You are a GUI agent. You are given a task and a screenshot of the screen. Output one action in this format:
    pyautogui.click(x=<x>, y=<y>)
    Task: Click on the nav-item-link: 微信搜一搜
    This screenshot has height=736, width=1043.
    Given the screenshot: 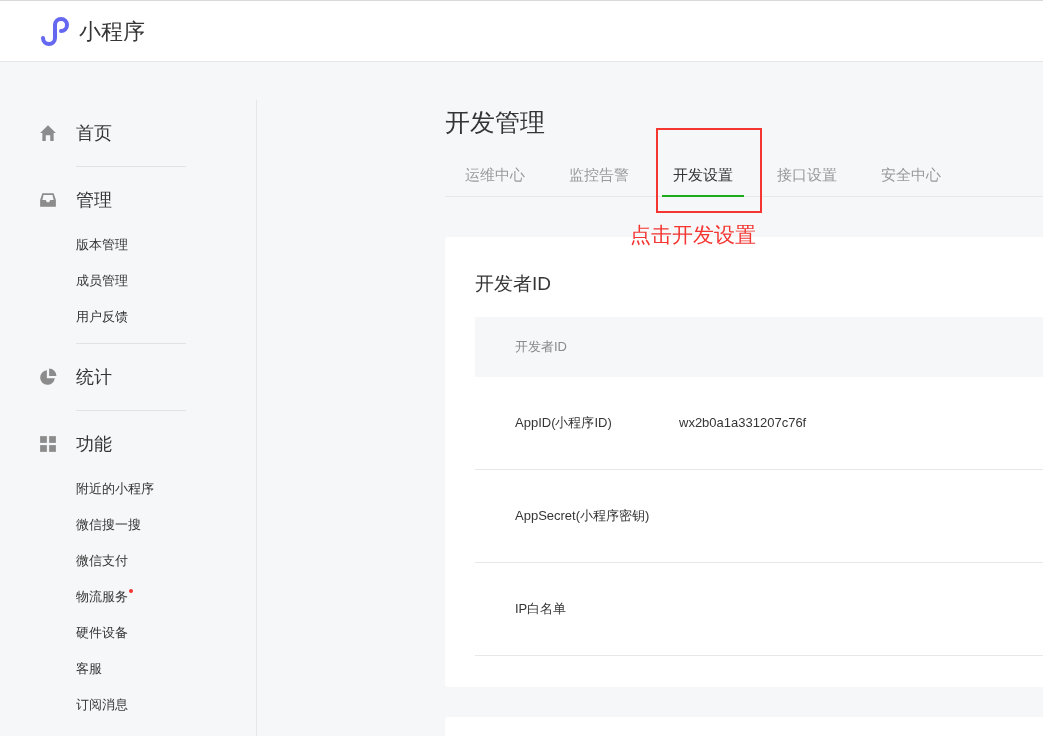 What is the action you would take?
    pyautogui.click(x=111, y=525)
    